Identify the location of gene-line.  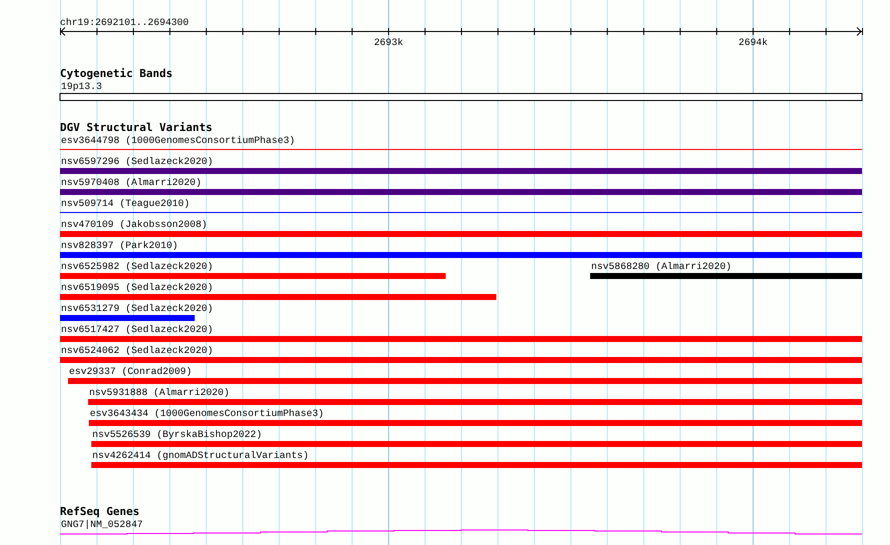
(461, 532).